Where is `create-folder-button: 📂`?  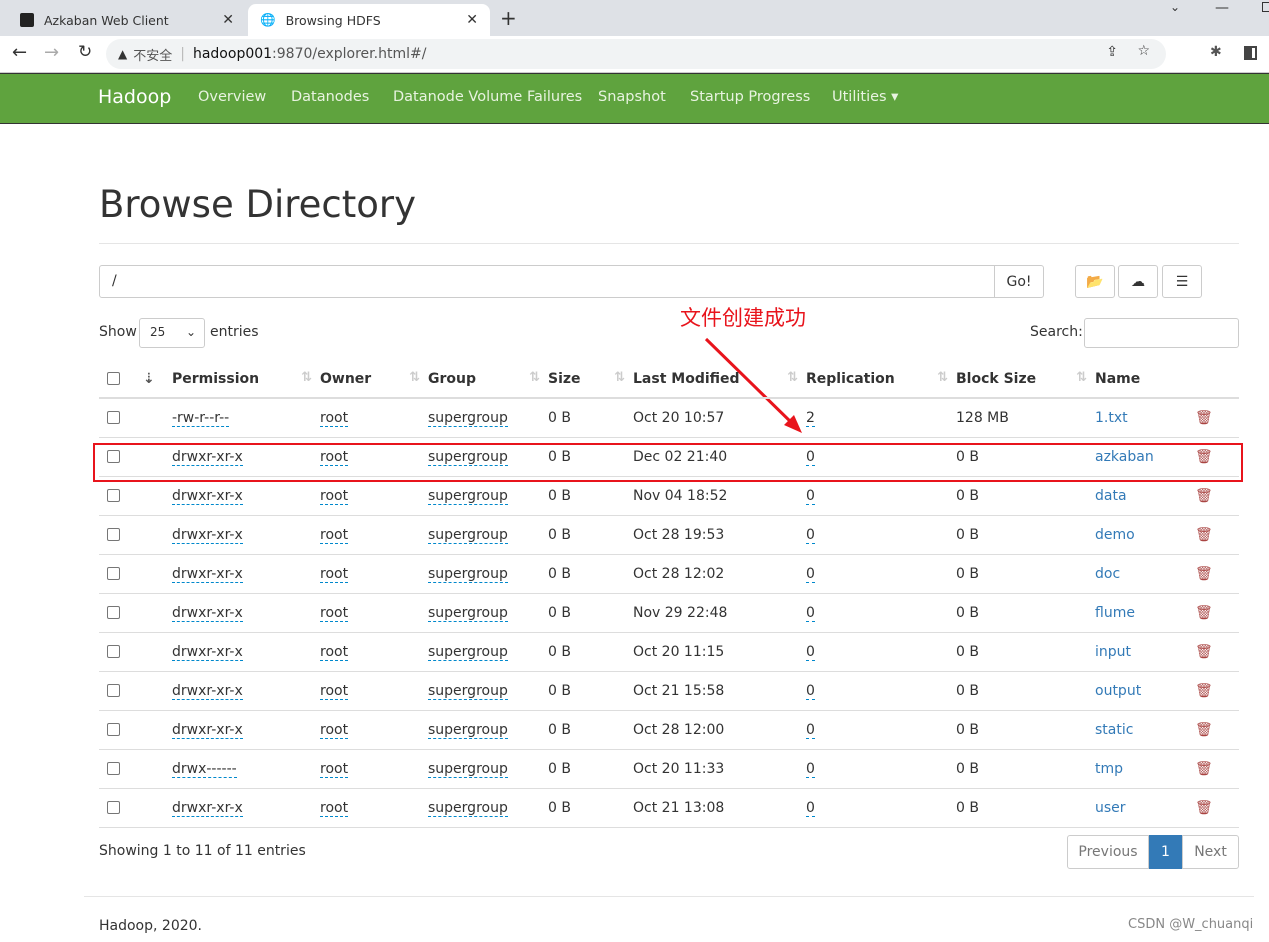
create-folder-button: 📂 is located at coordinates (1095, 281).